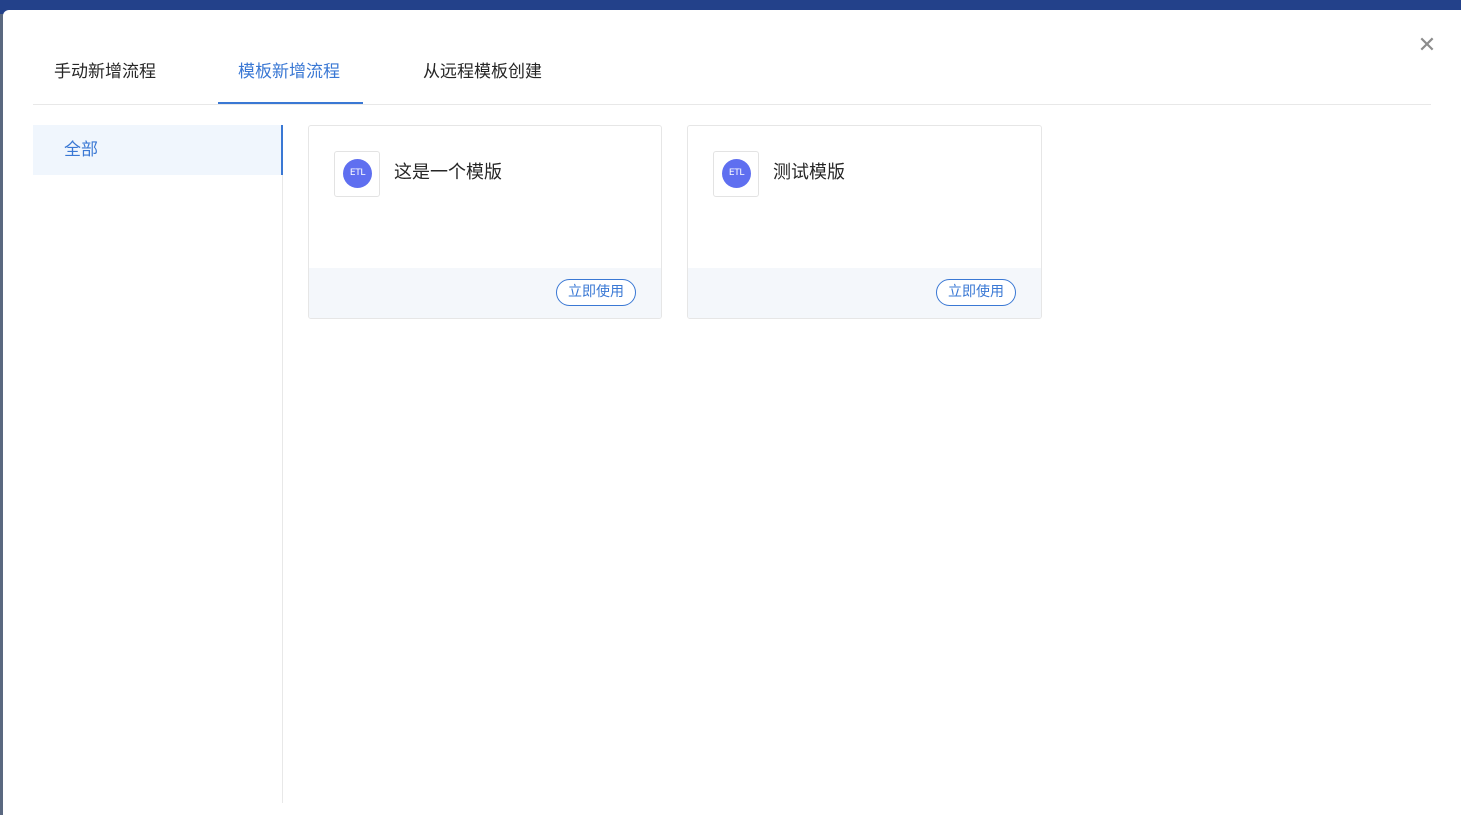 This screenshot has height=815, width=1461. I want to click on tab-bar: 手动新增流程 模板新增流程 从远程模板创建, so click(732, 72).